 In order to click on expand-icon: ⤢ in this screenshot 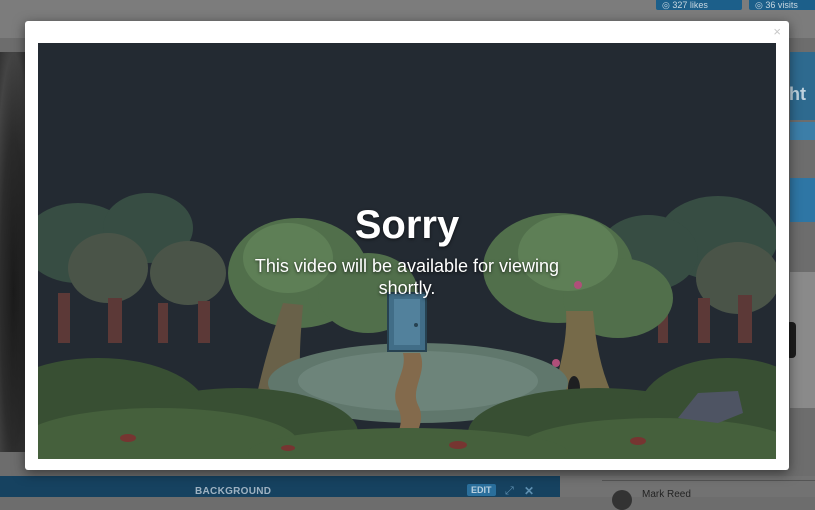, I will do `click(509, 491)`.